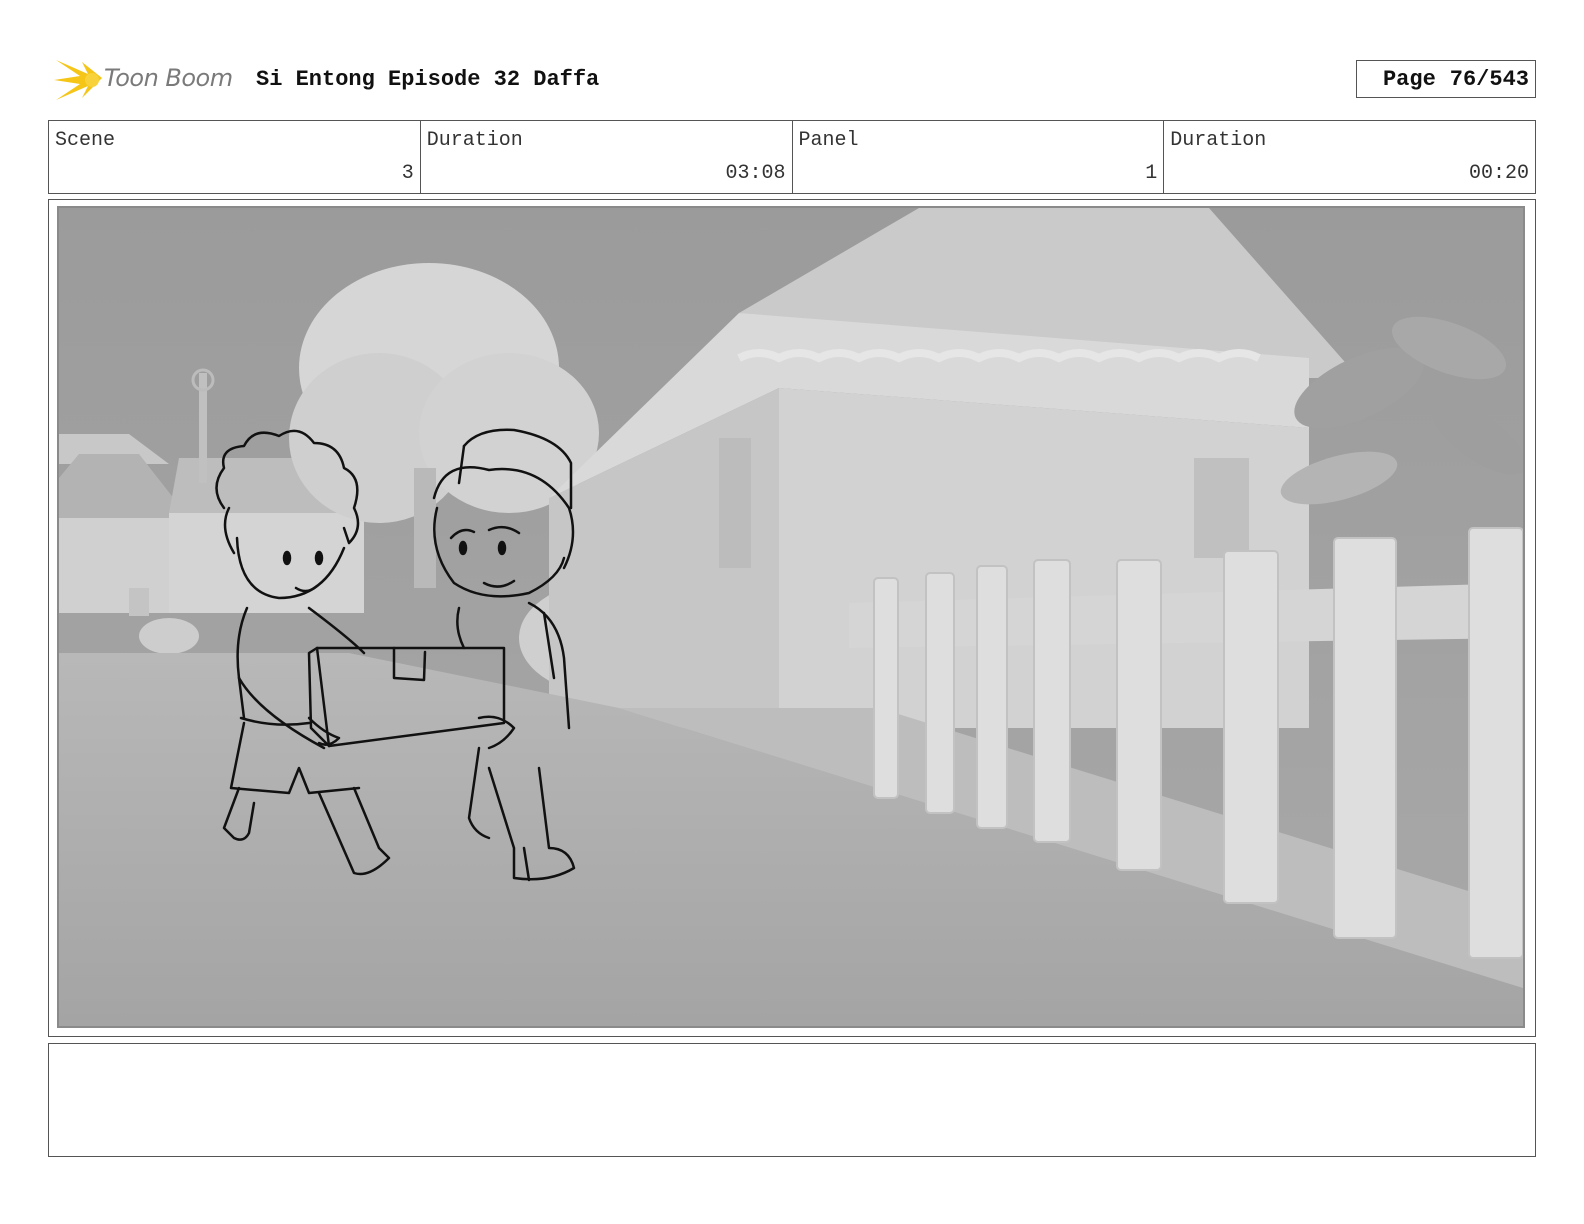  What do you see at coordinates (1409, 79) in the screenshot?
I see `page-label: Page` at bounding box center [1409, 79].